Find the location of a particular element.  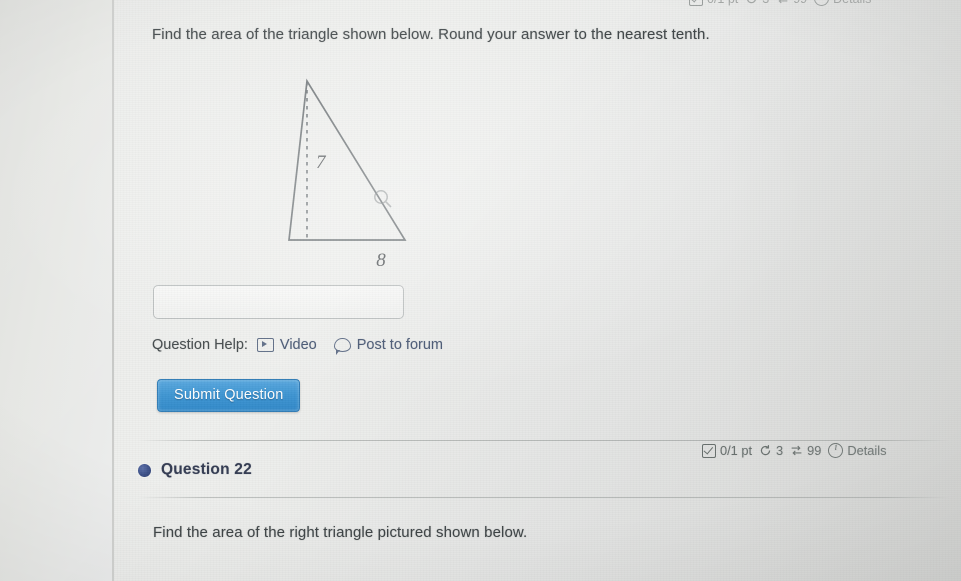

triangle-figure: 7 8 is located at coordinates (289, 173).